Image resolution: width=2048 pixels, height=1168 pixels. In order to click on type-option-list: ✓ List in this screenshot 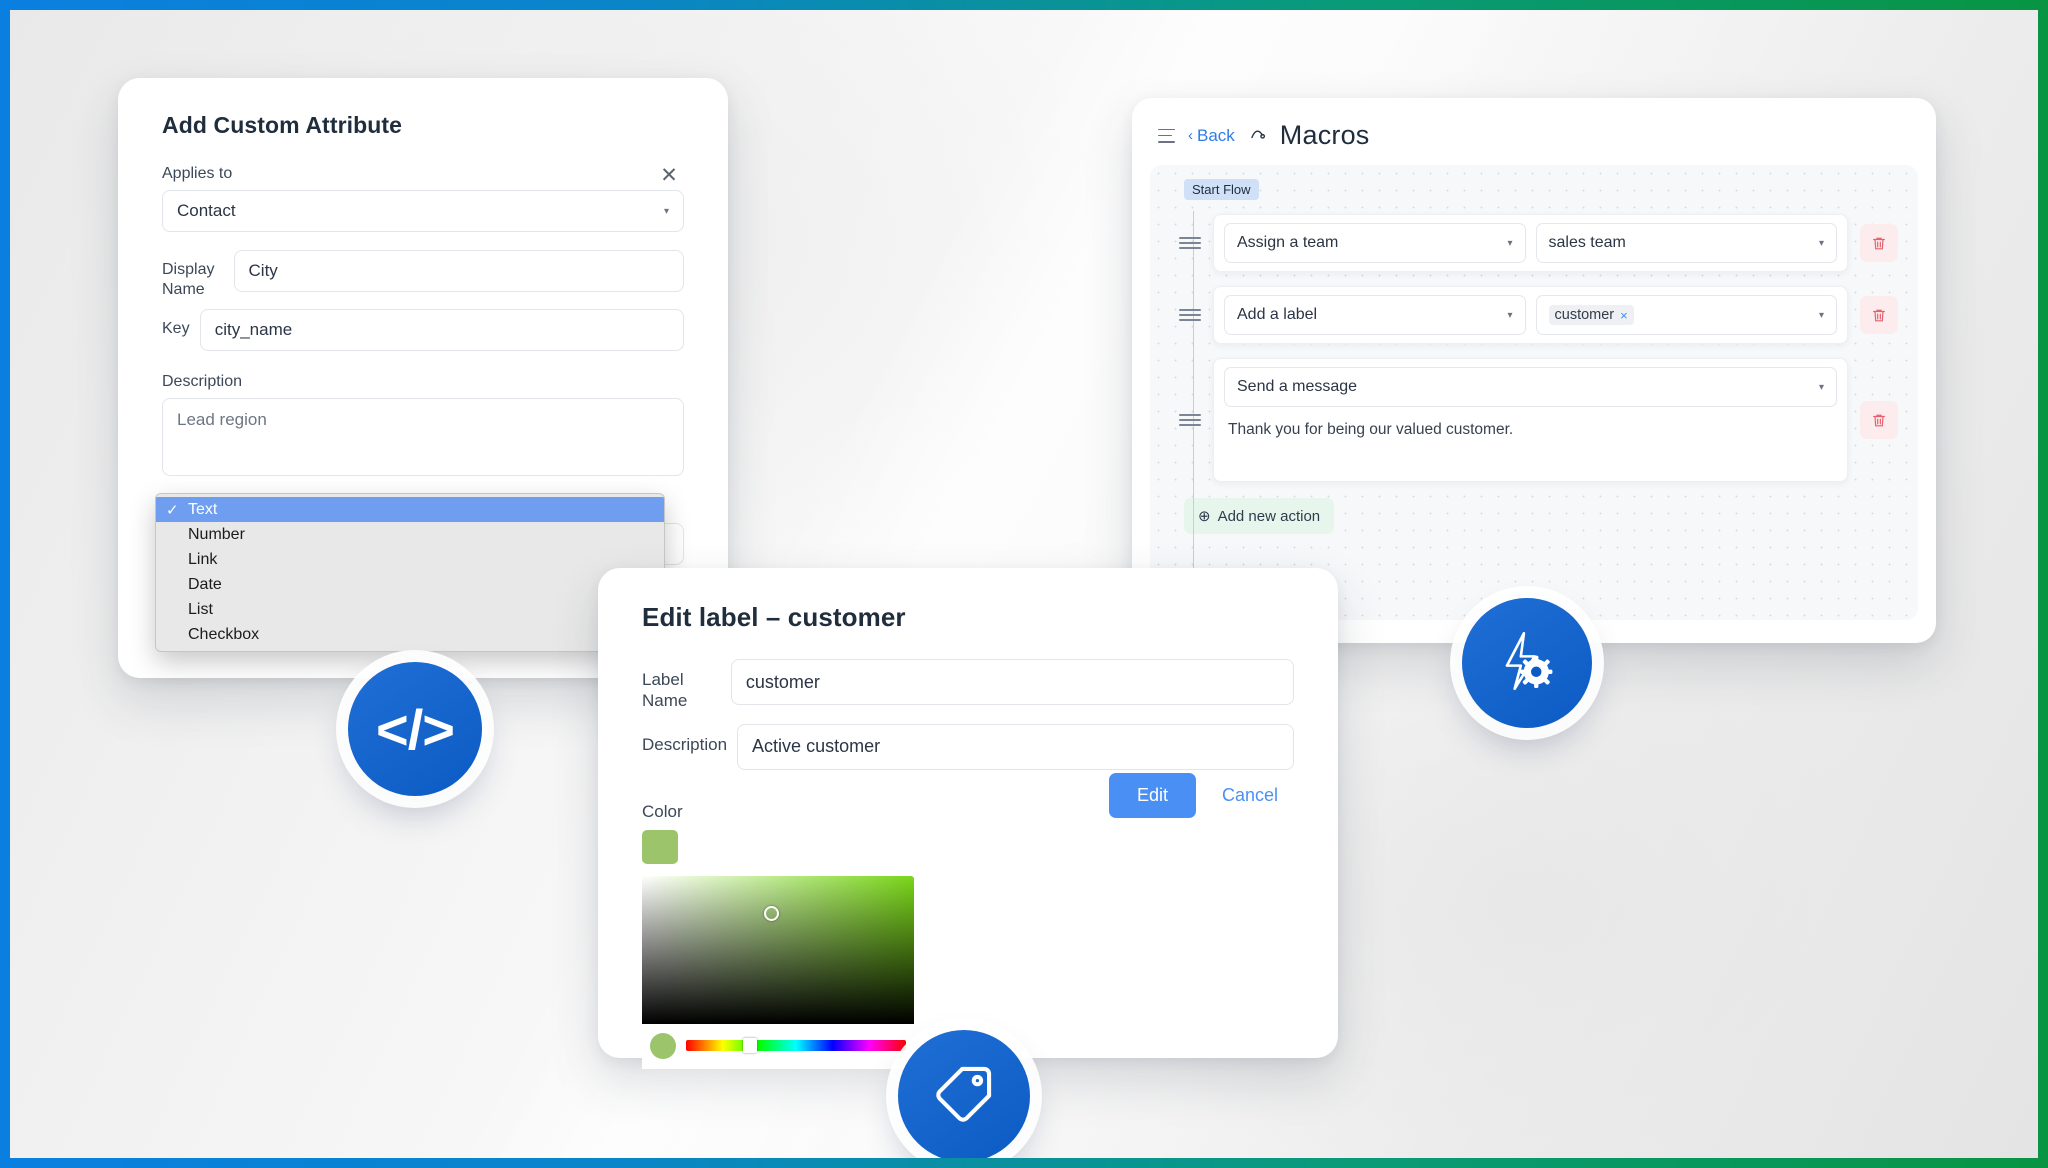, I will do `click(410, 609)`.